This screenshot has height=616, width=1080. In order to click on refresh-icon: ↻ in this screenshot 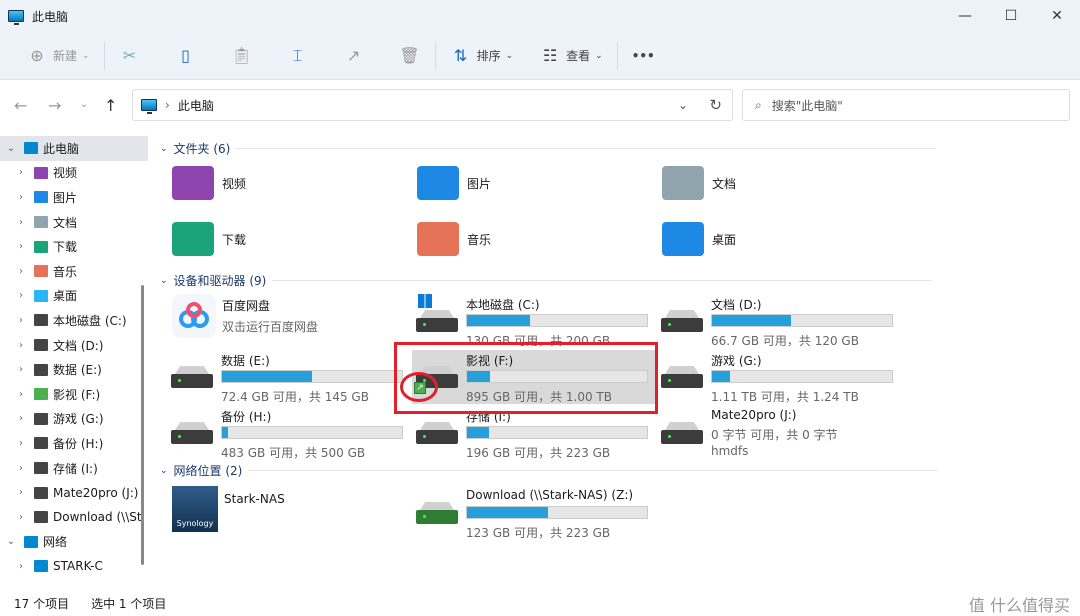, I will do `click(715, 105)`.